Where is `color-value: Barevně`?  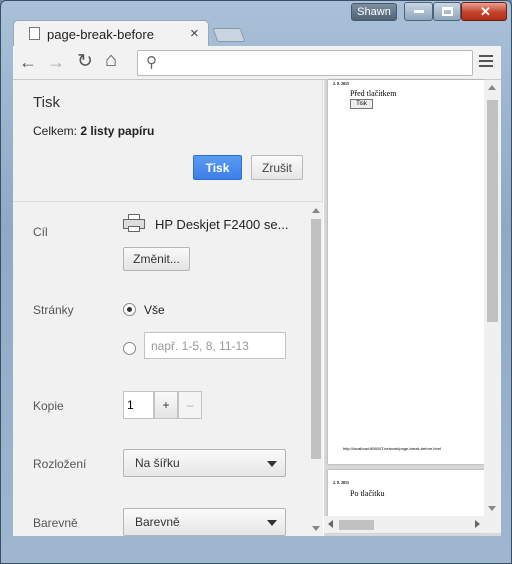
color-value: Barevně is located at coordinates (157, 522).